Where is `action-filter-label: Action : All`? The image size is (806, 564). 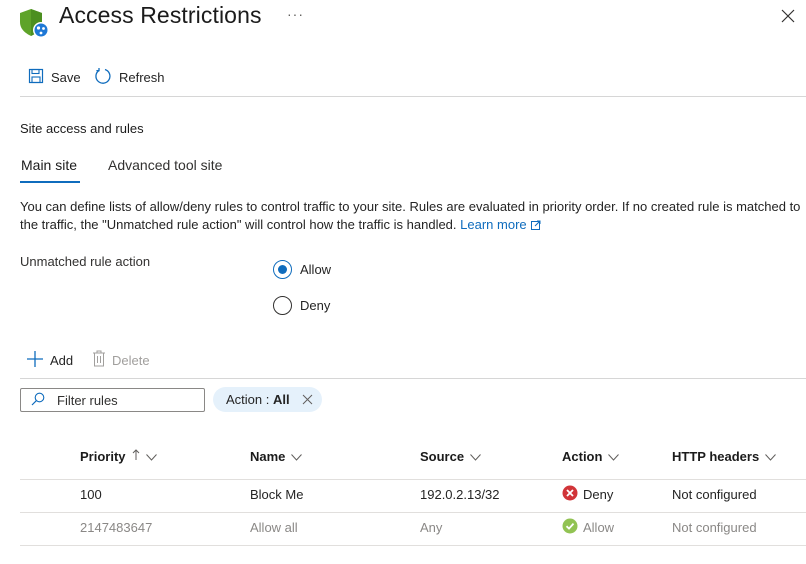 action-filter-label: Action : All is located at coordinates (258, 399).